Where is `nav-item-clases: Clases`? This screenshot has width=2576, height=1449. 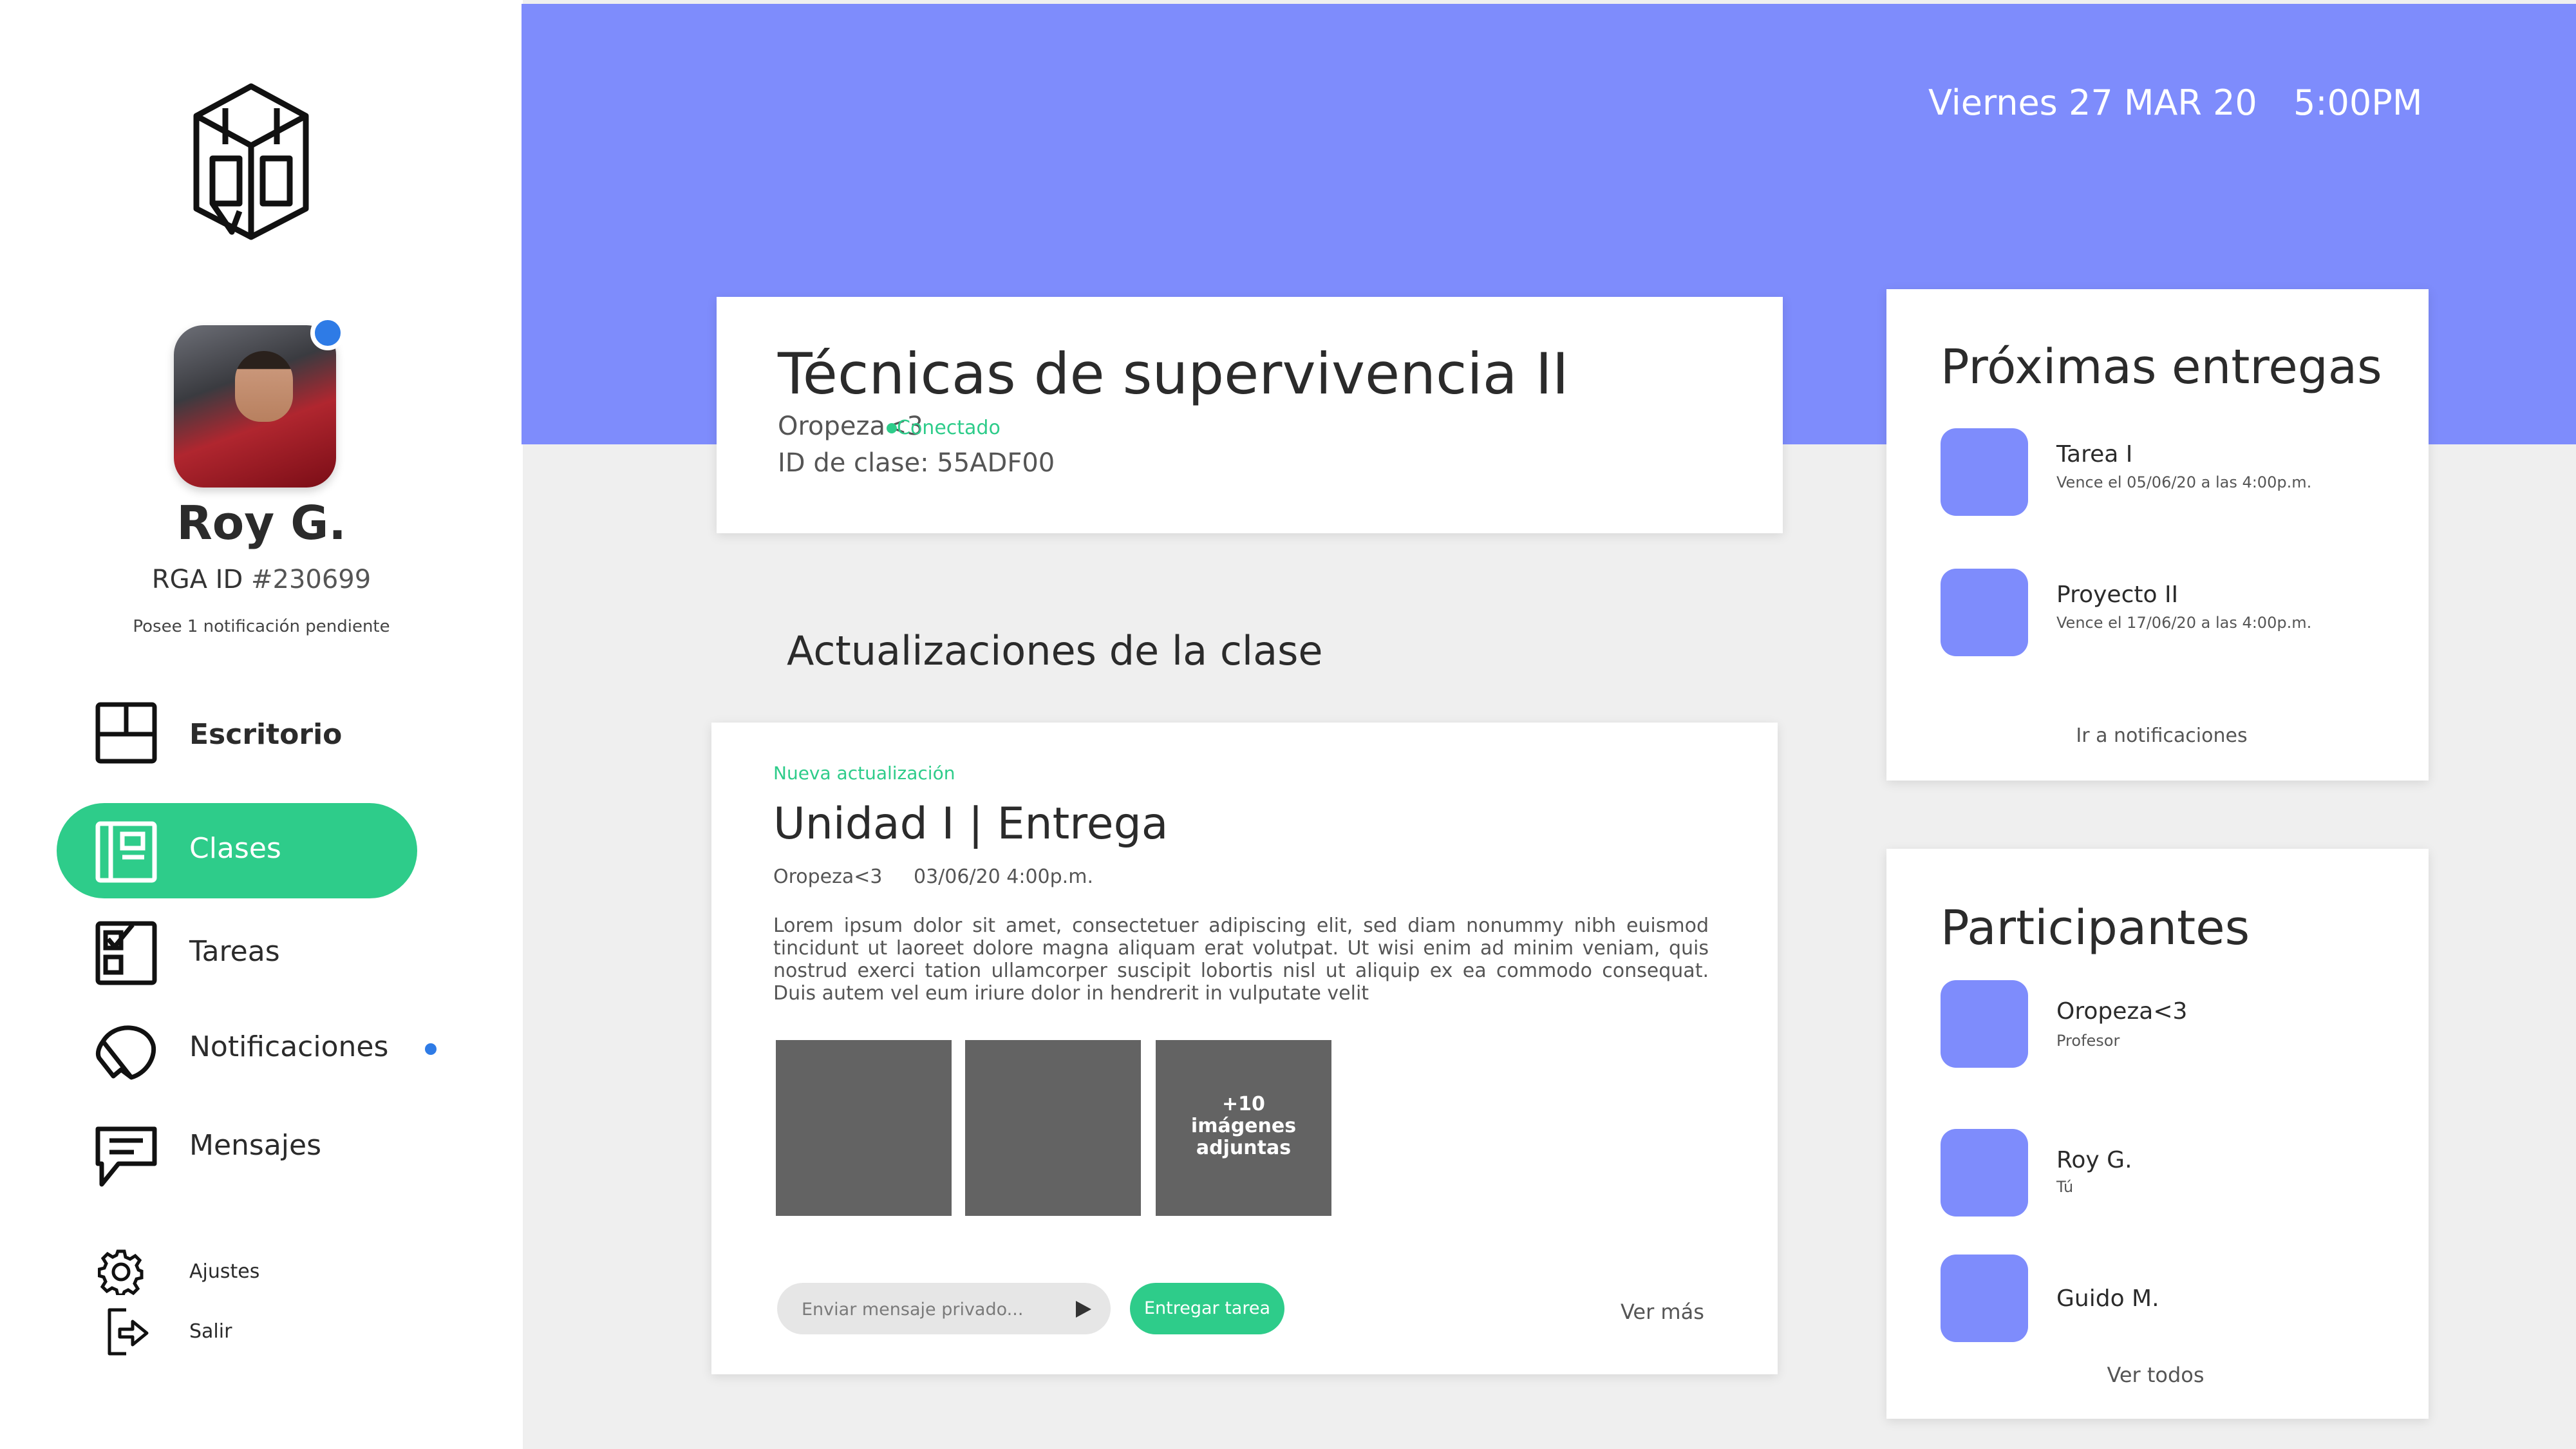
nav-item-clases: Clases is located at coordinates (237, 850).